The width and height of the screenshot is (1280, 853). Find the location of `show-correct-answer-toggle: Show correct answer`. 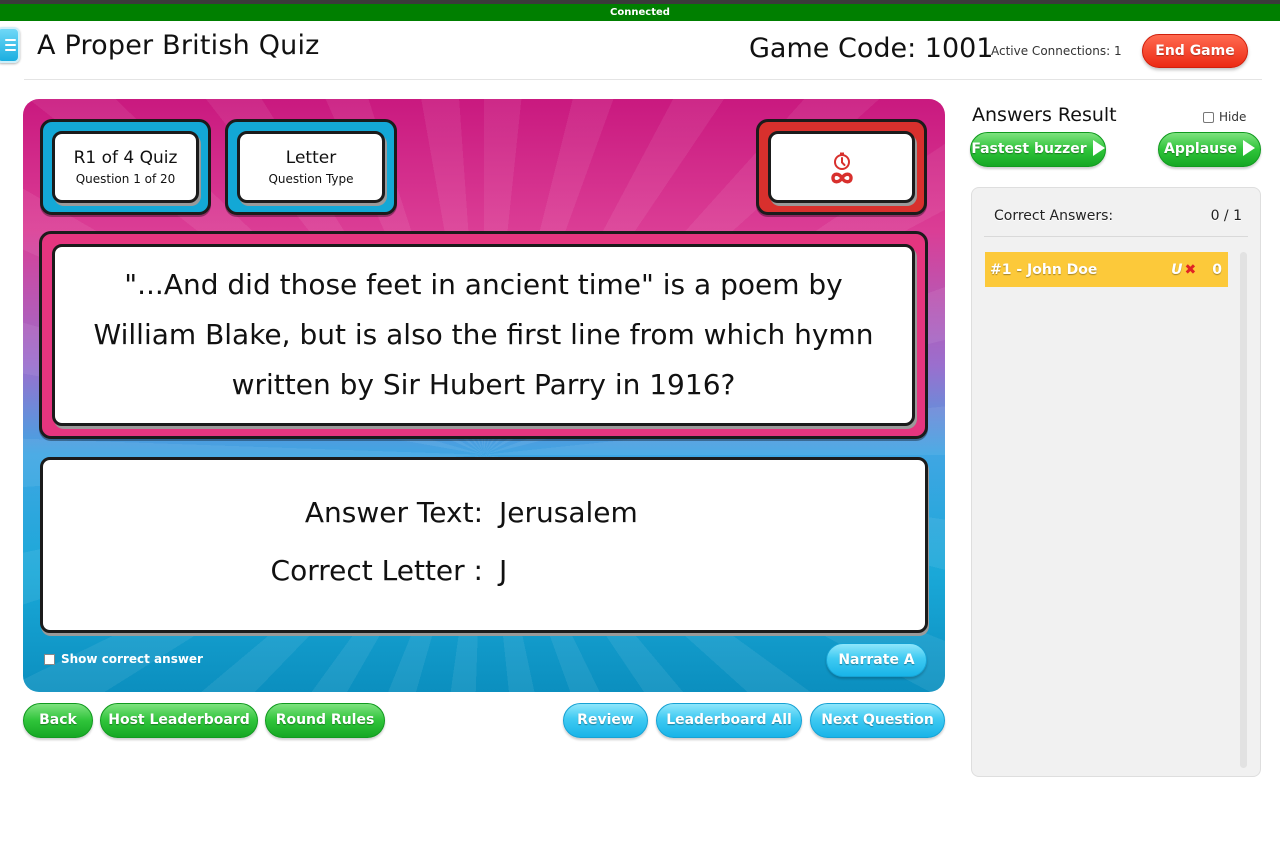

show-correct-answer-toggle: Show correct answer is located at coordinates (123, 659).